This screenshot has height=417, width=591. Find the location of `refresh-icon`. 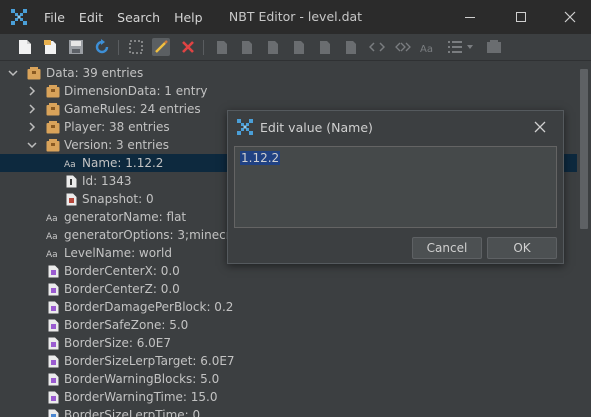

refresh-icon is located at coordinates (102, 47).